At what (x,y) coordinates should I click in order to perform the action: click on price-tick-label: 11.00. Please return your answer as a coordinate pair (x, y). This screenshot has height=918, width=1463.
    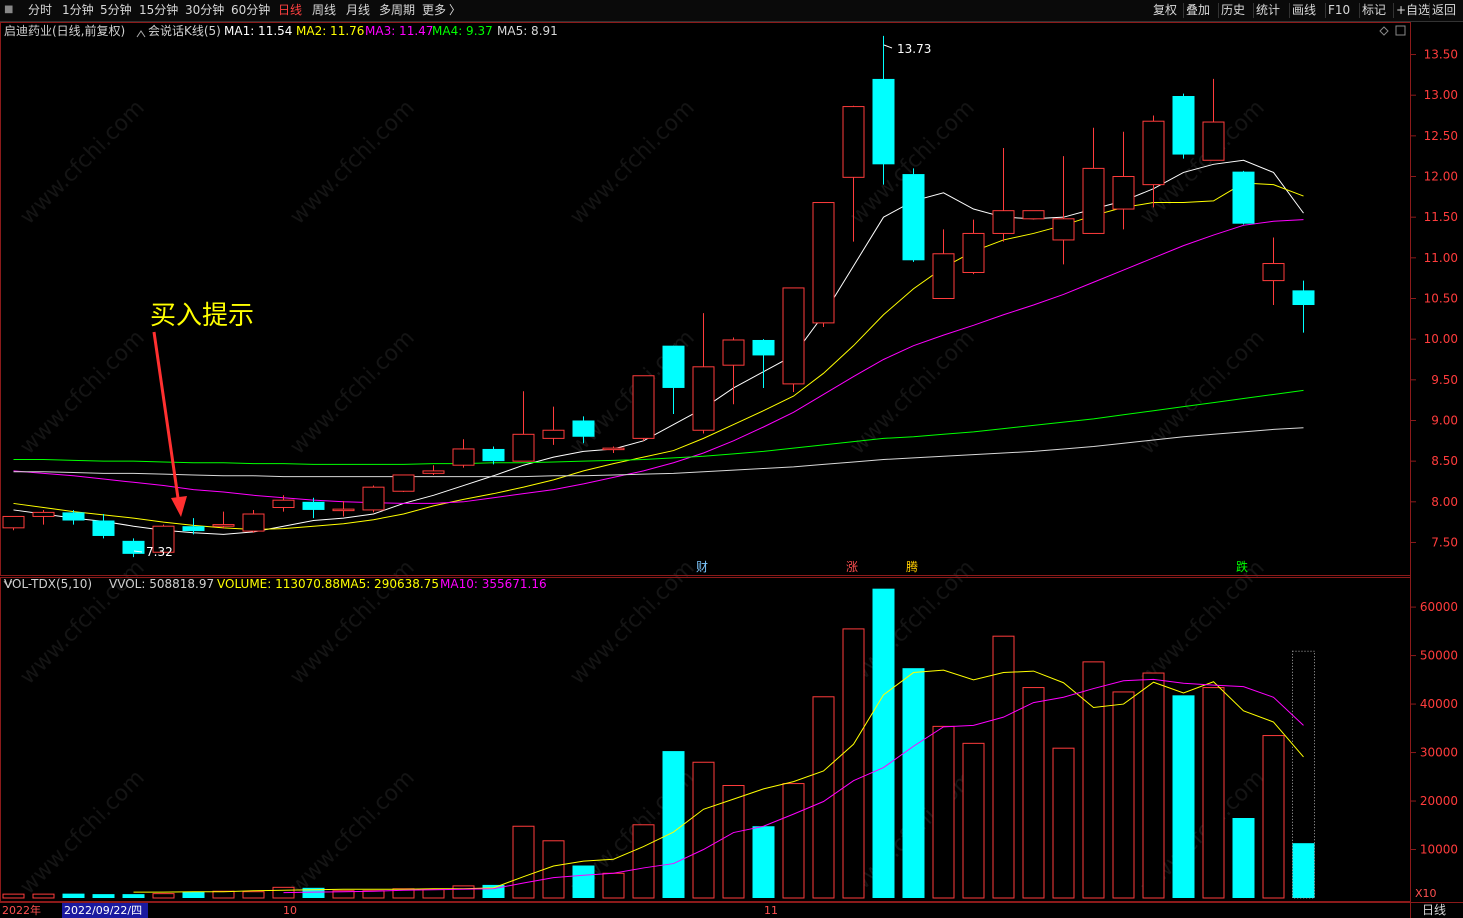
    Looking at the image, I should click on (1441, 258).